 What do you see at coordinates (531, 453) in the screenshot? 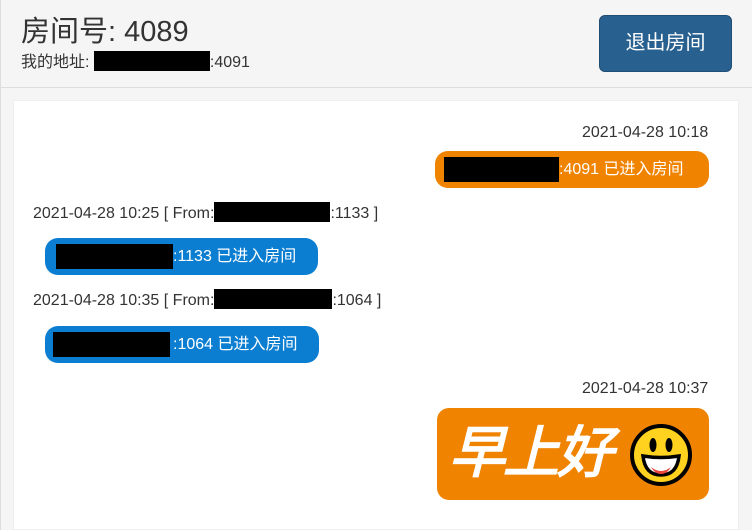
I see `sticker-text: 早上好` at bounding box center [531, 453].